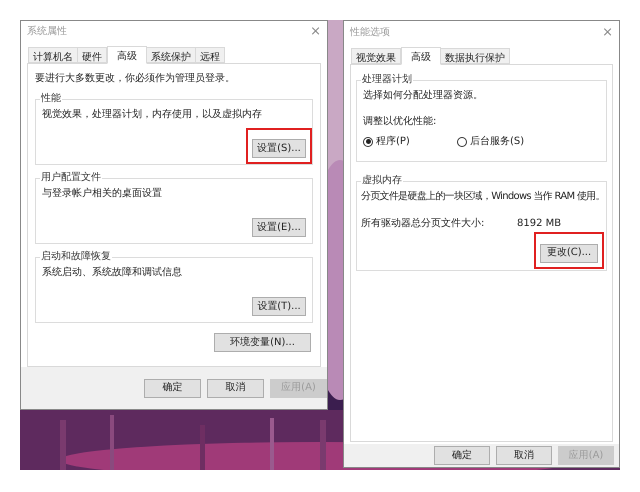 This screenshot has width=640, height=492. What do you see at coordinates (370, 33) in the screenshot?
I see `window-title: 性能选项` at bounding box center [370, 33].